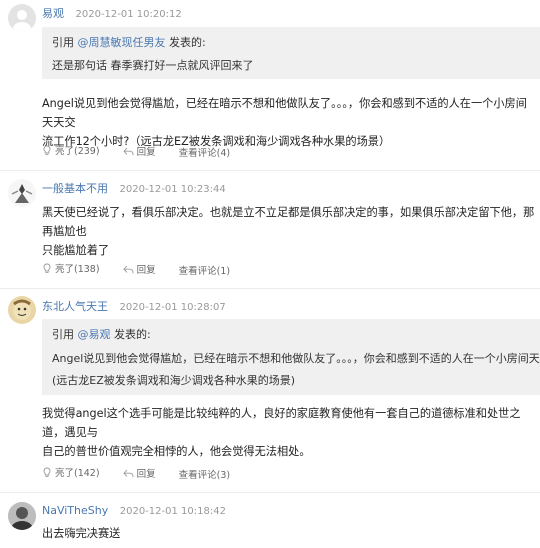  What do you see at coordinates (291, 53) in the screenshot?
I see `quote-block: 引用 @周慧敏现任男友 发表的: 还是那句话 春季赛打好一点就风评回来了` at bounding box center [291, 53].